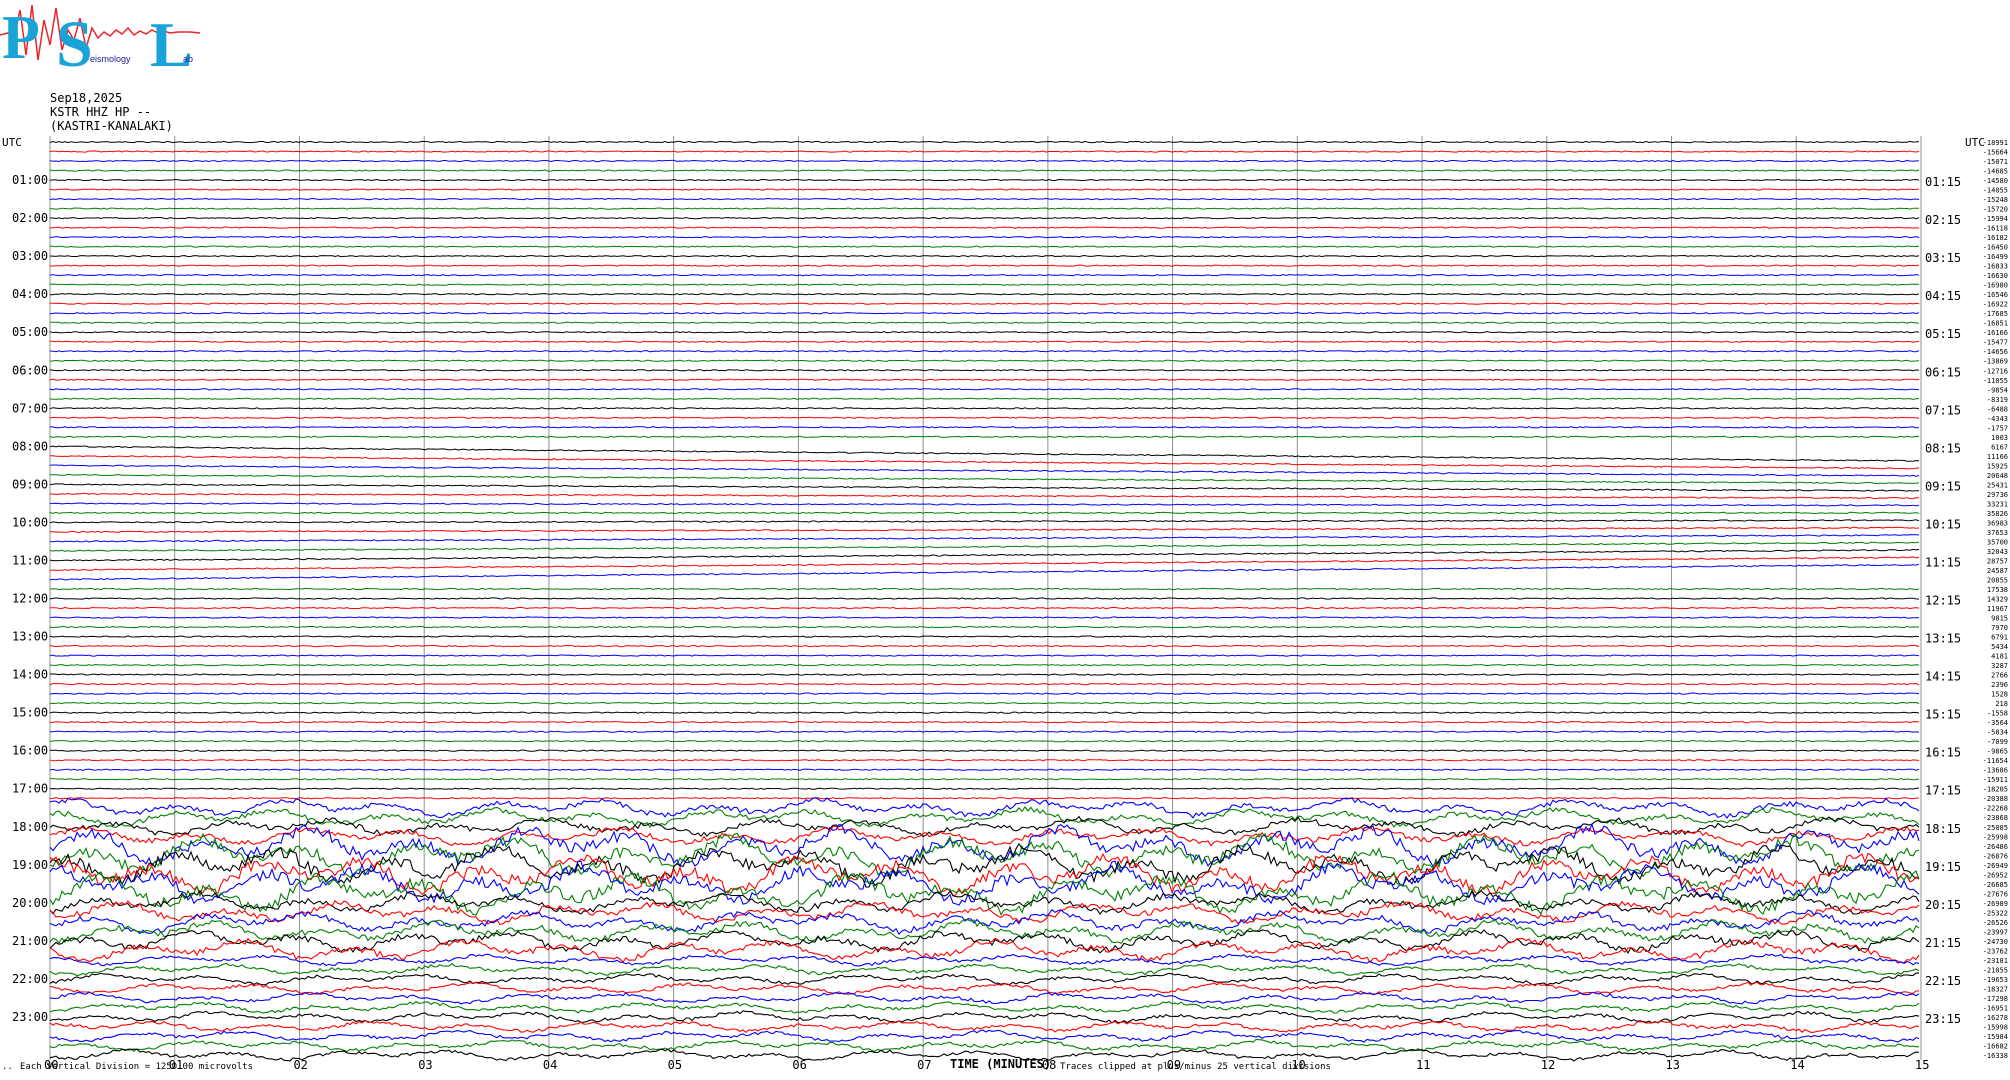  What do you see at coordinates (1997, 485) in the screenshot?
I see `trace-offset-label: 25431` at bounding box center [1997, 485].